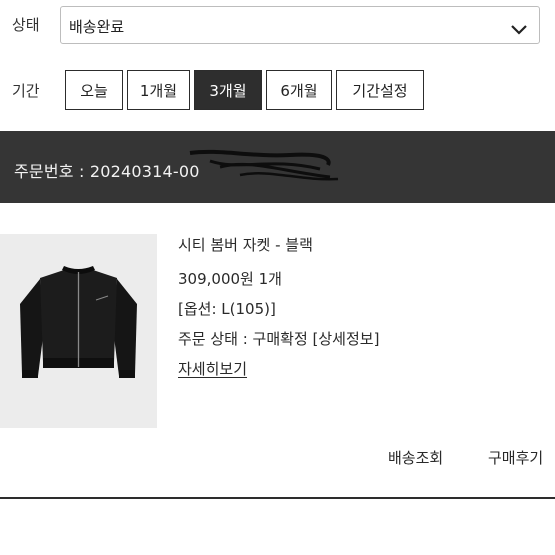 This screenshot has height=555, width=555. Describe the element at coordinates (94, 90) in the screenshot. I see `period-today-button: 오늘` at that location.